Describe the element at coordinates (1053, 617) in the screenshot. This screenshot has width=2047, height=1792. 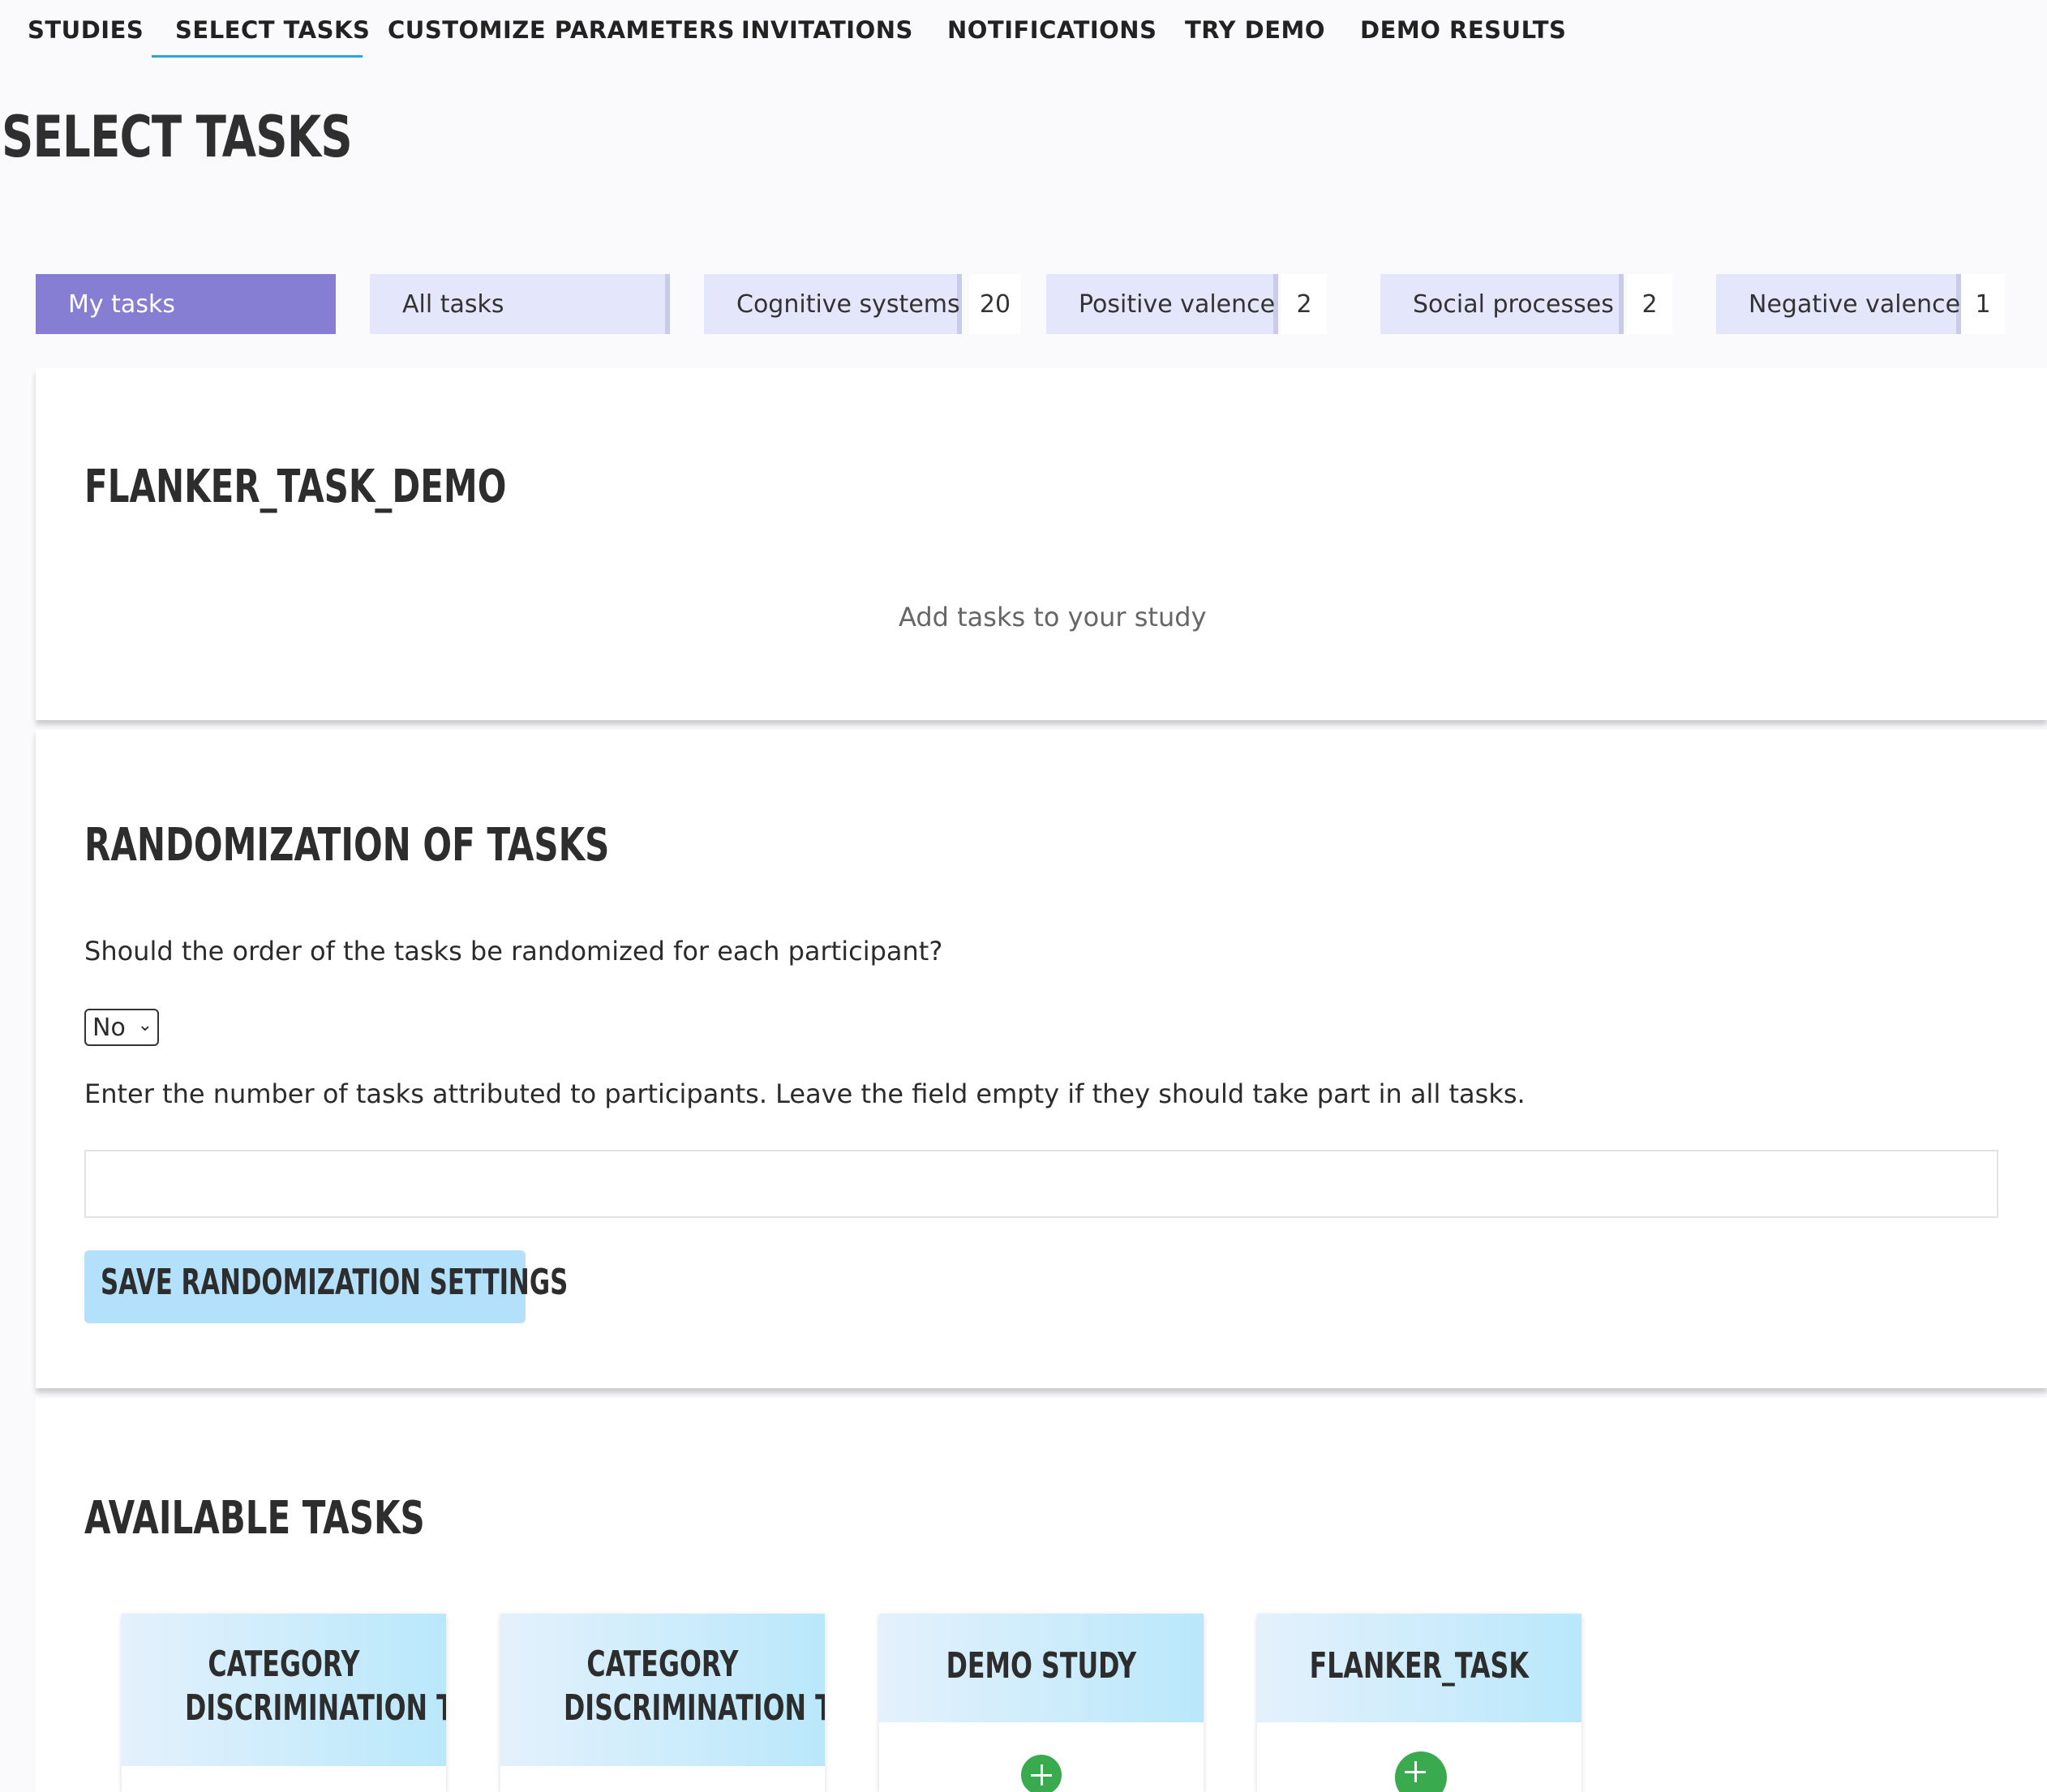
I see `empty-study-message: Add tasks to your study` at that location.